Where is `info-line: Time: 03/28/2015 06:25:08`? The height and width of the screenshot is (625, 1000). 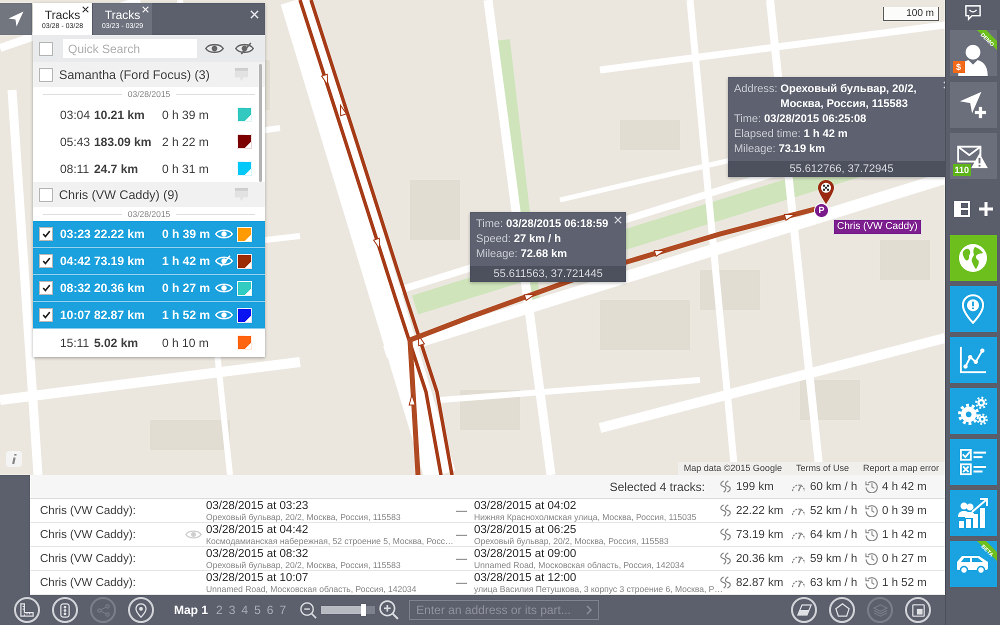 info-line: Time: 03/28/2015 06:25:08 is located at coordinates (801, 119).